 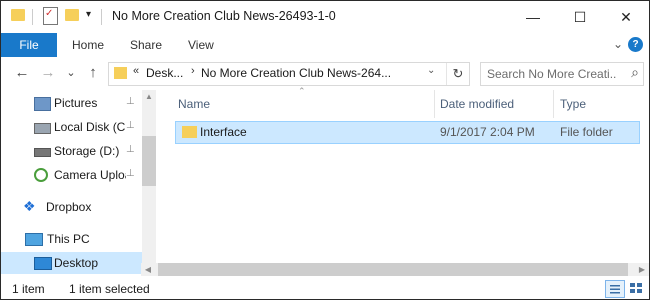 What do you see at coordinates (635, 44) in the screenshot?
I see `help-icon: ?` at bounding box center [635, 44].